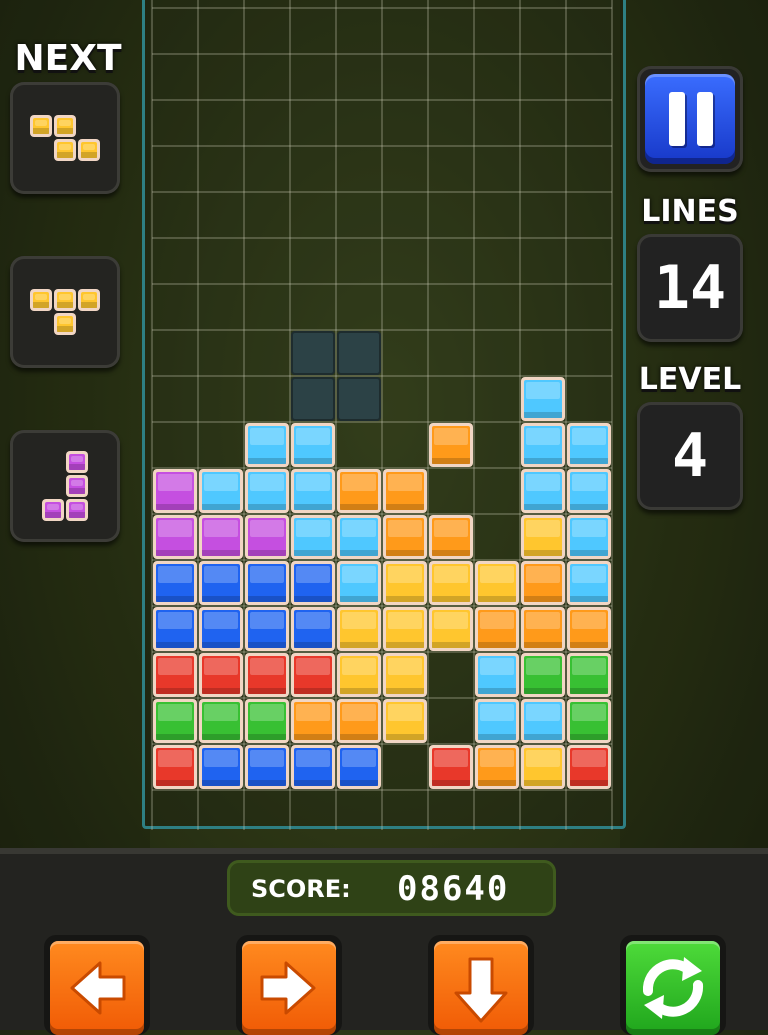 The image size is (768, 1035). Describe the element at coordinates (288, 988) in the screenshot. I see `arrow-right-icon` at that location.